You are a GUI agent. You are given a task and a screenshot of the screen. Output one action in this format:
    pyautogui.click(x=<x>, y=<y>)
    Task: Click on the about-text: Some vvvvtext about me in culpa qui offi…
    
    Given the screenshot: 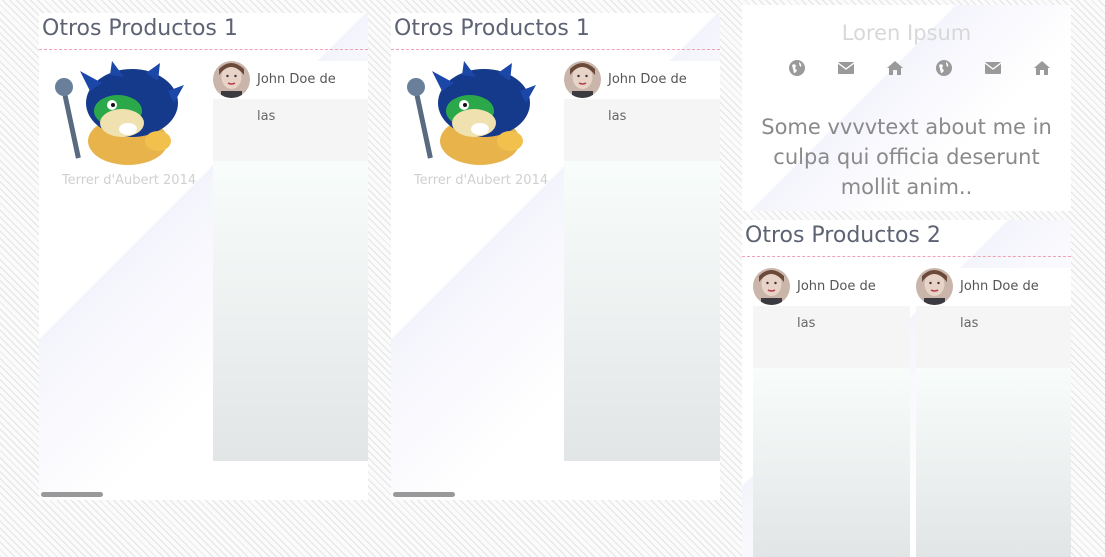 What is the action you would take?
    pyautogui.click(x=906, y=157)
    